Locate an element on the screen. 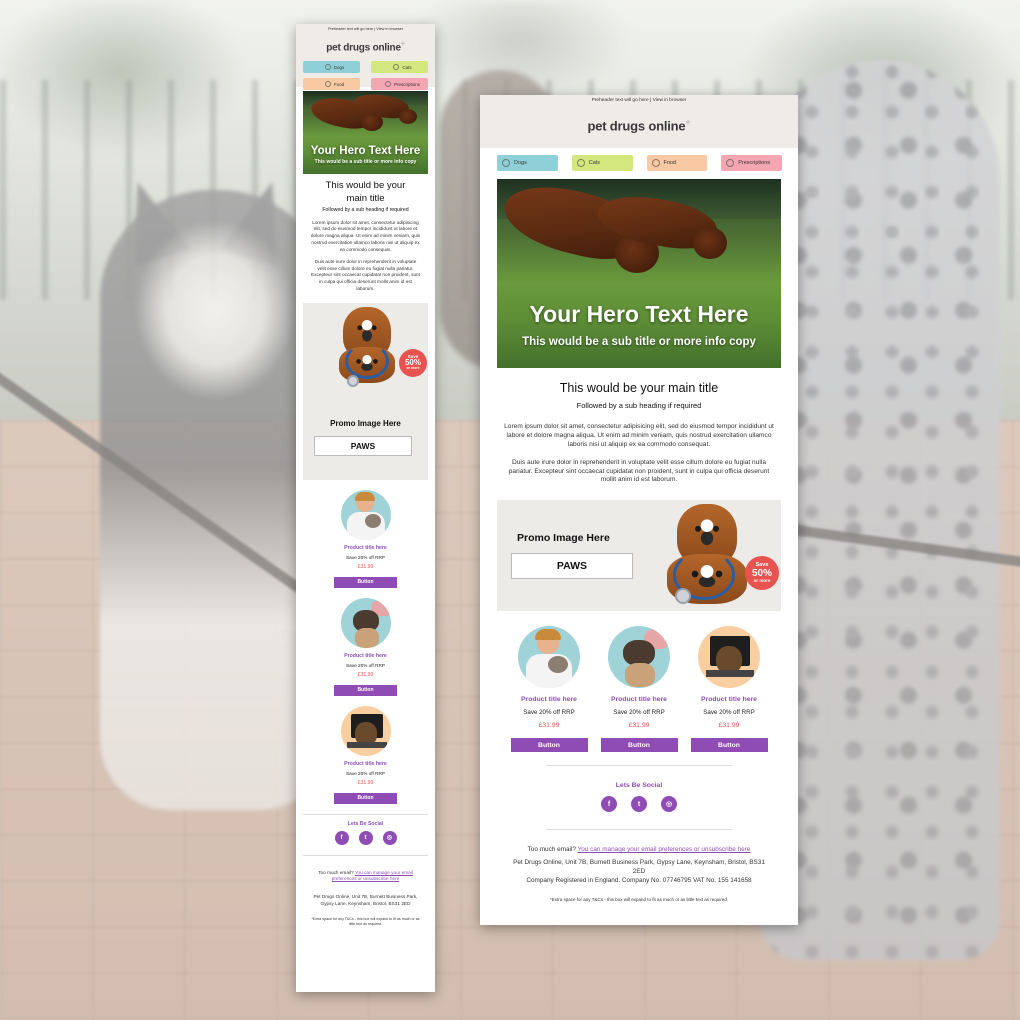 The height and width of the screenshot is (1020, 1020). stethoscope-icon is located at coordinates (387, 84).